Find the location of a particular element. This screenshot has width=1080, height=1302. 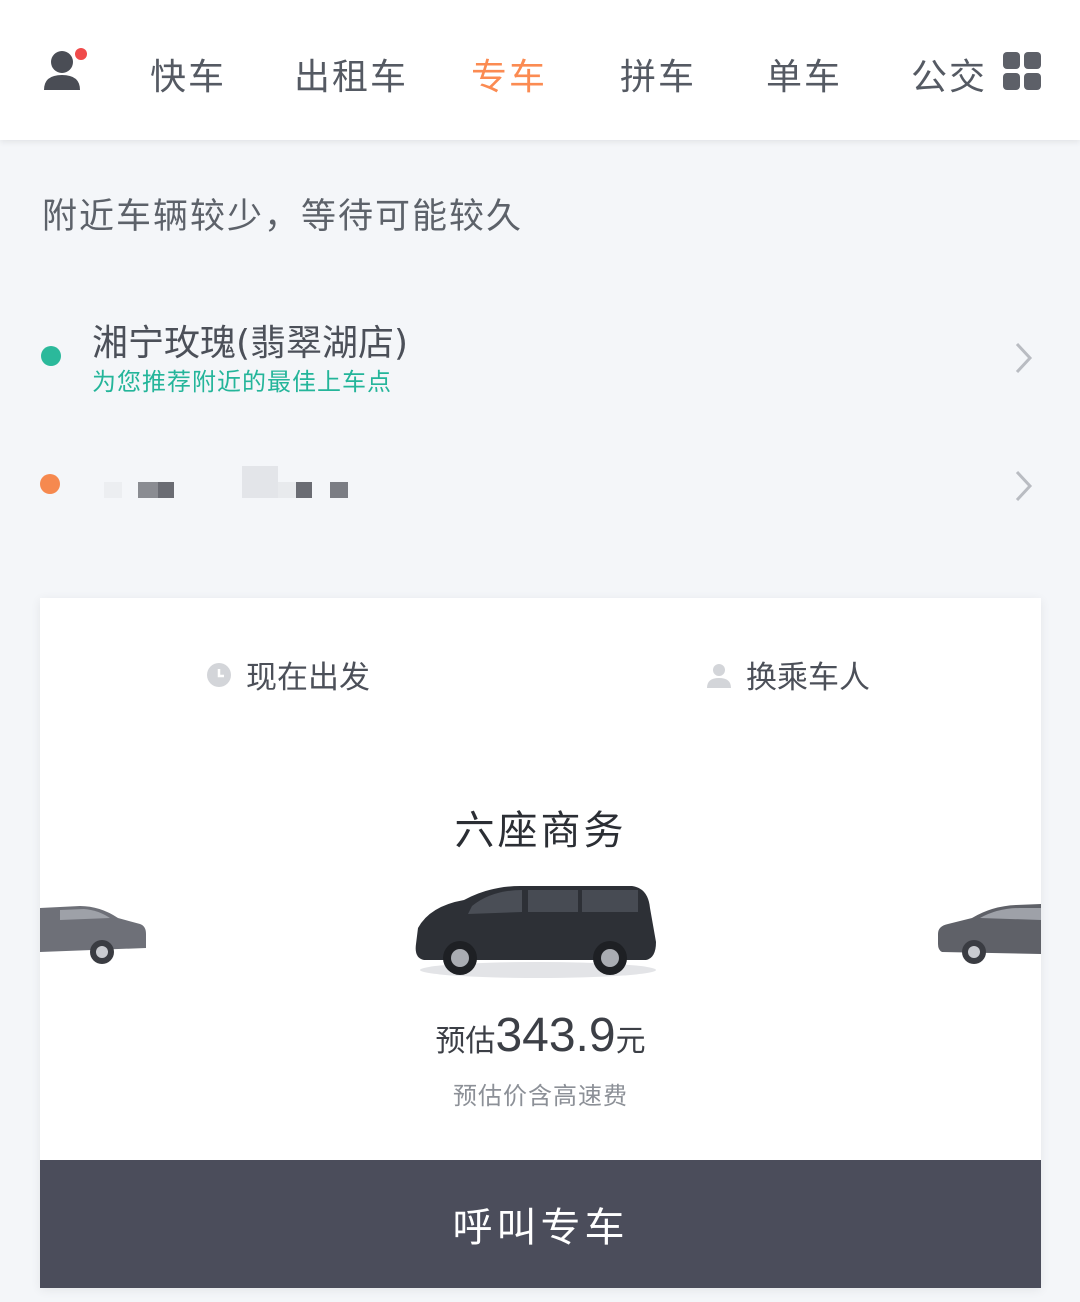

price-estimate: 预估343.9元 is located at coordinates (540, 1035).